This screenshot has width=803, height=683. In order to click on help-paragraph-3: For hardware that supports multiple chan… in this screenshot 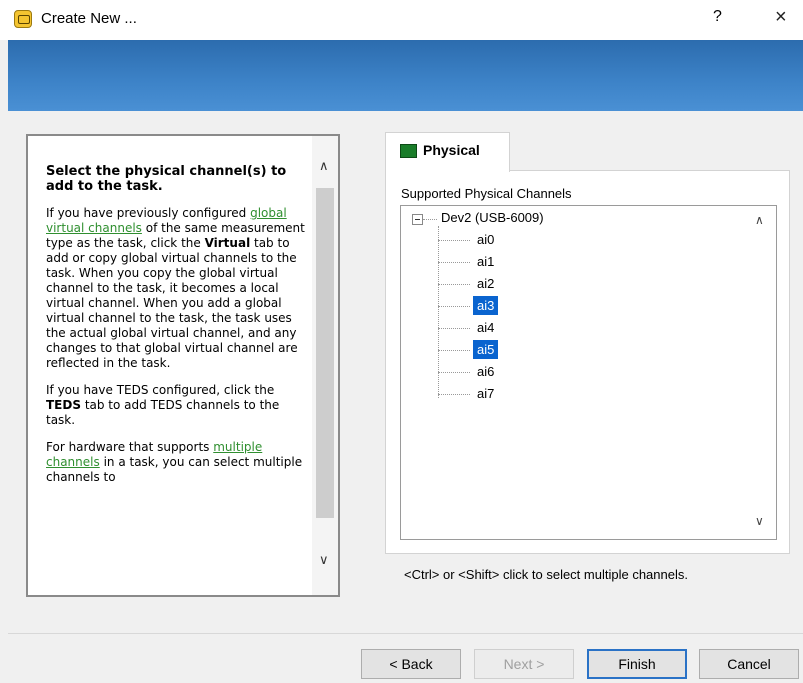, I will do `click(176, 462)`.